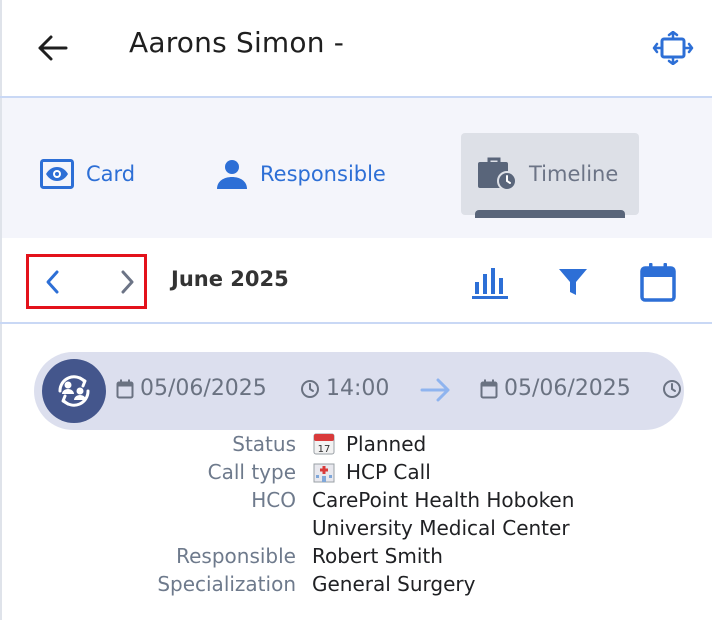 The width and height of the screenshot is (712, 620). I want to click on back-button, so click(52, 48).